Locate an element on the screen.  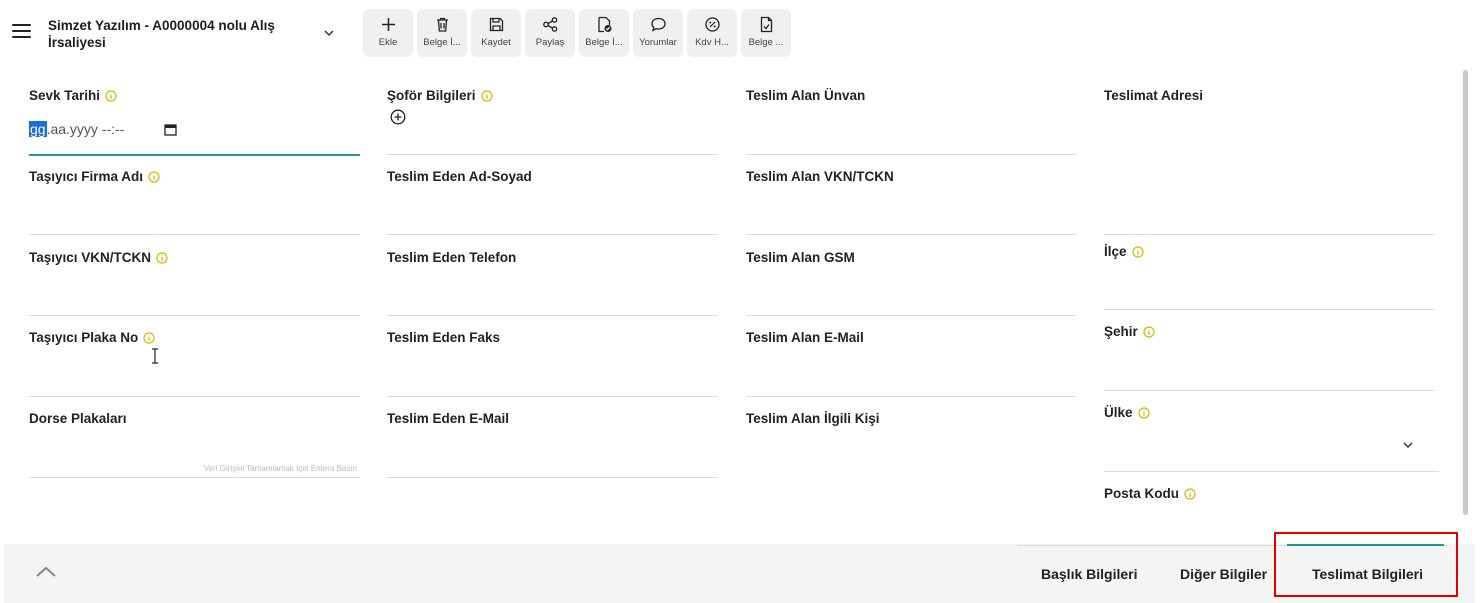
receiver-vkn-label: Teslim Alan VKN/TCKN is located at coordinates (820, 176).